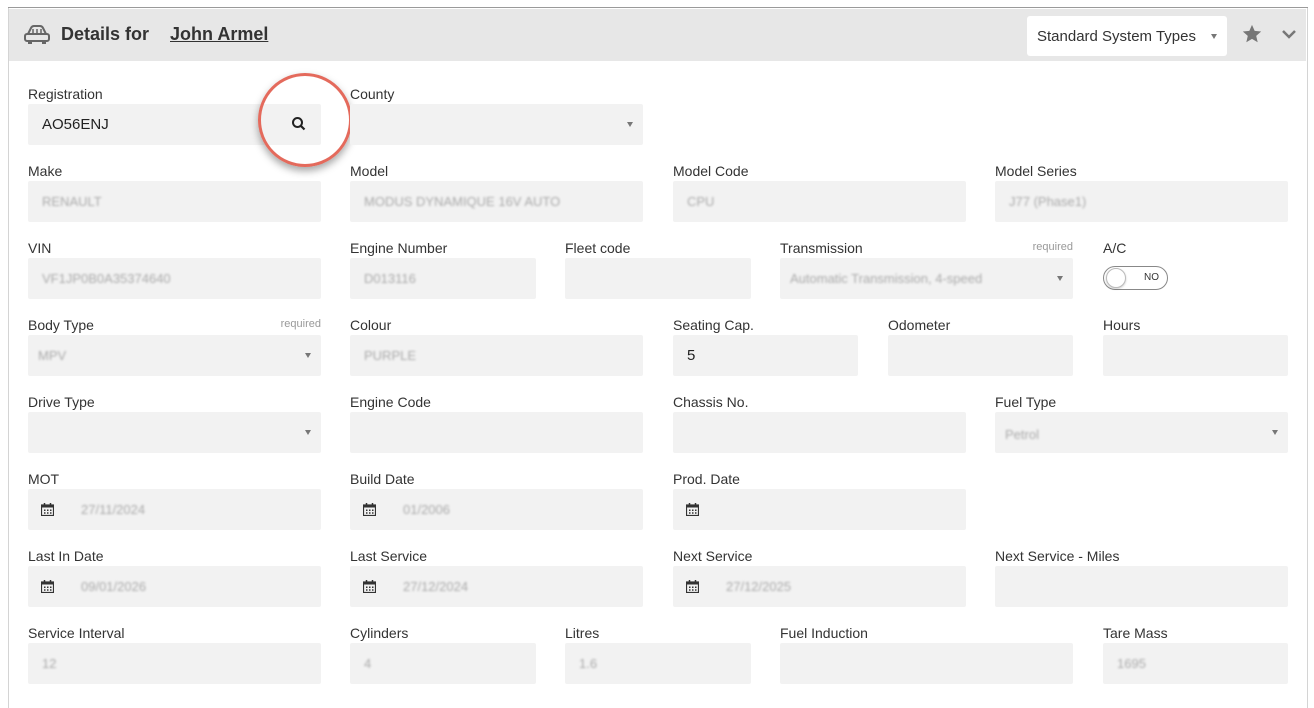 The height and width of the screenshot is (708, 1314). I want to click on odometer-input, so click(980, 355).